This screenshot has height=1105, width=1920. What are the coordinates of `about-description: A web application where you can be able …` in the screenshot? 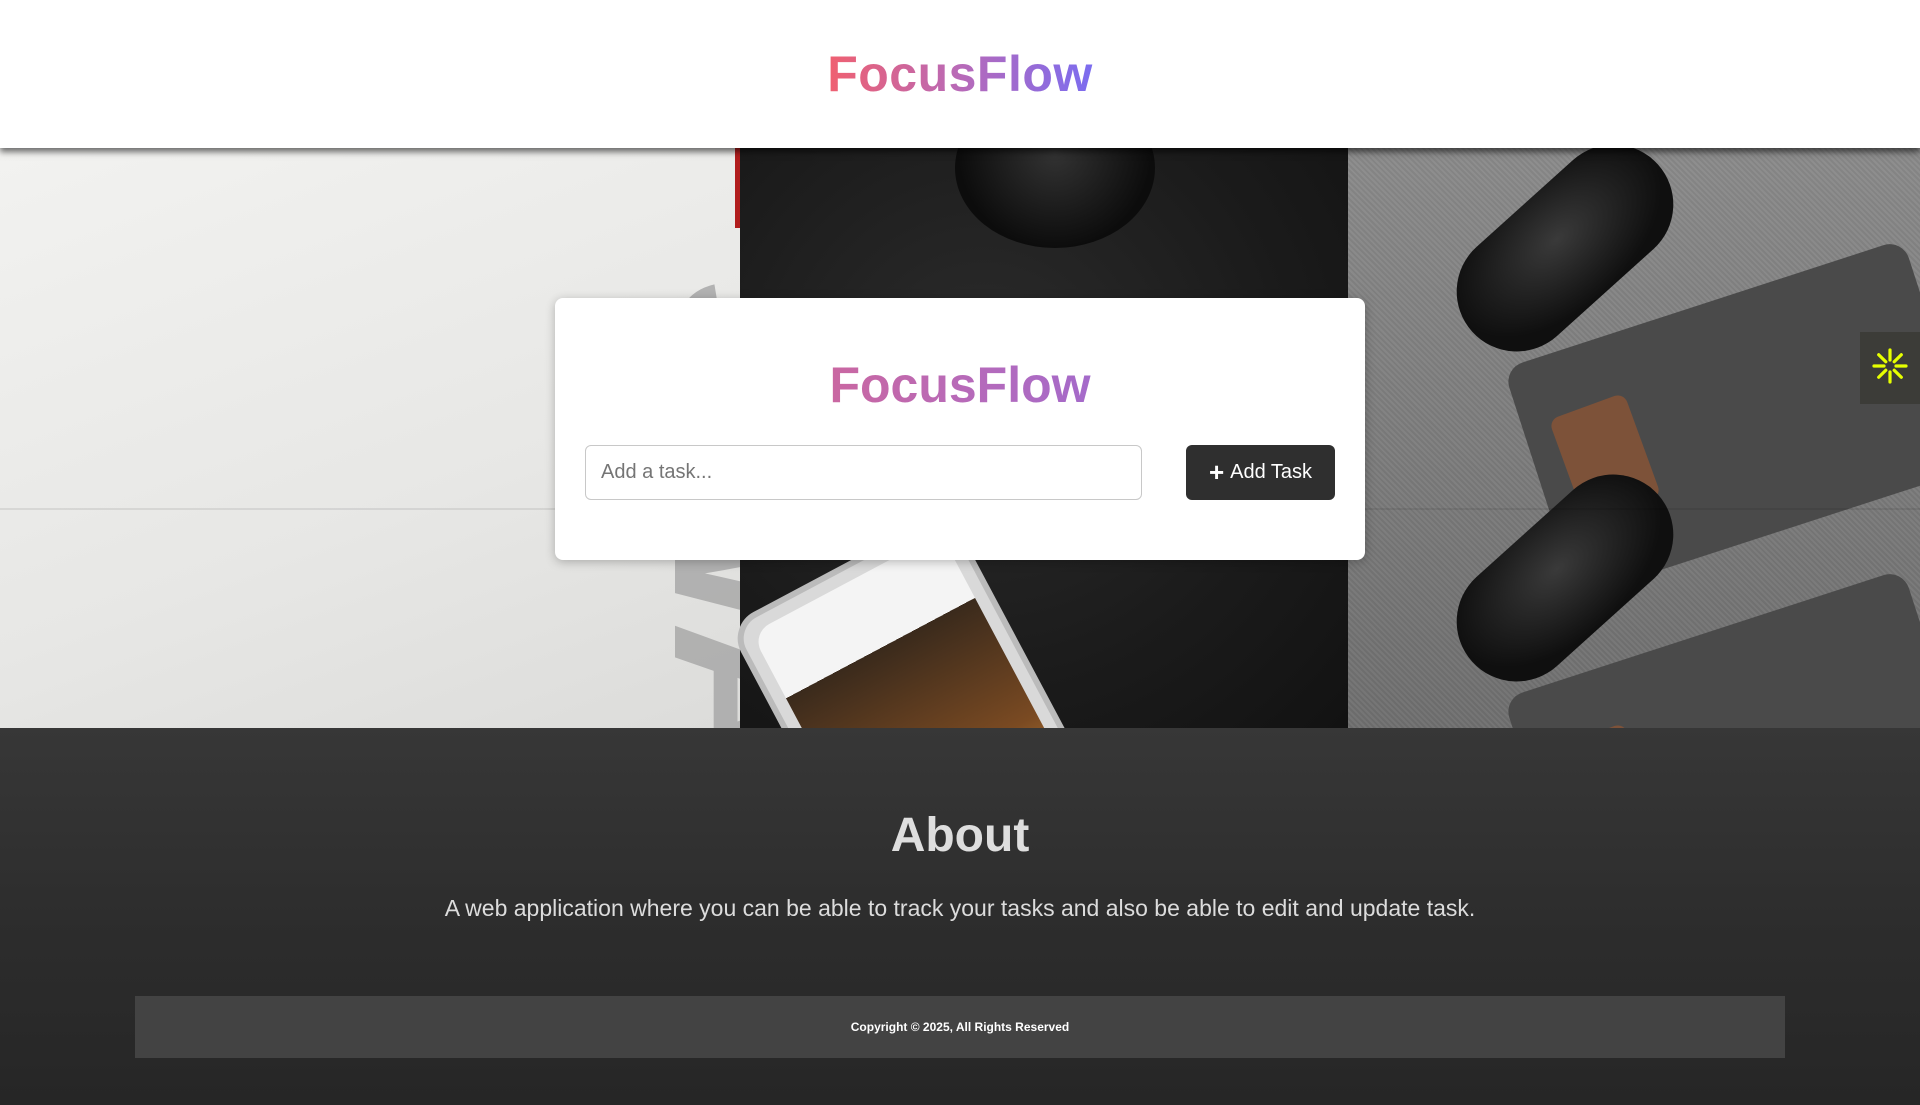 It's located at (960, 908).